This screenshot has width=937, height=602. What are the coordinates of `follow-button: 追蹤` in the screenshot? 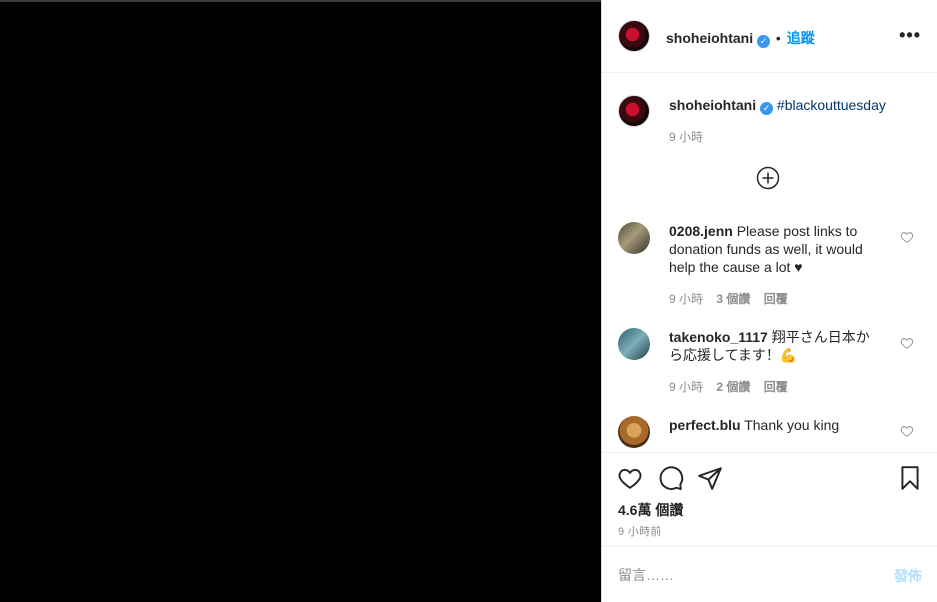 It's located at (801, 38).